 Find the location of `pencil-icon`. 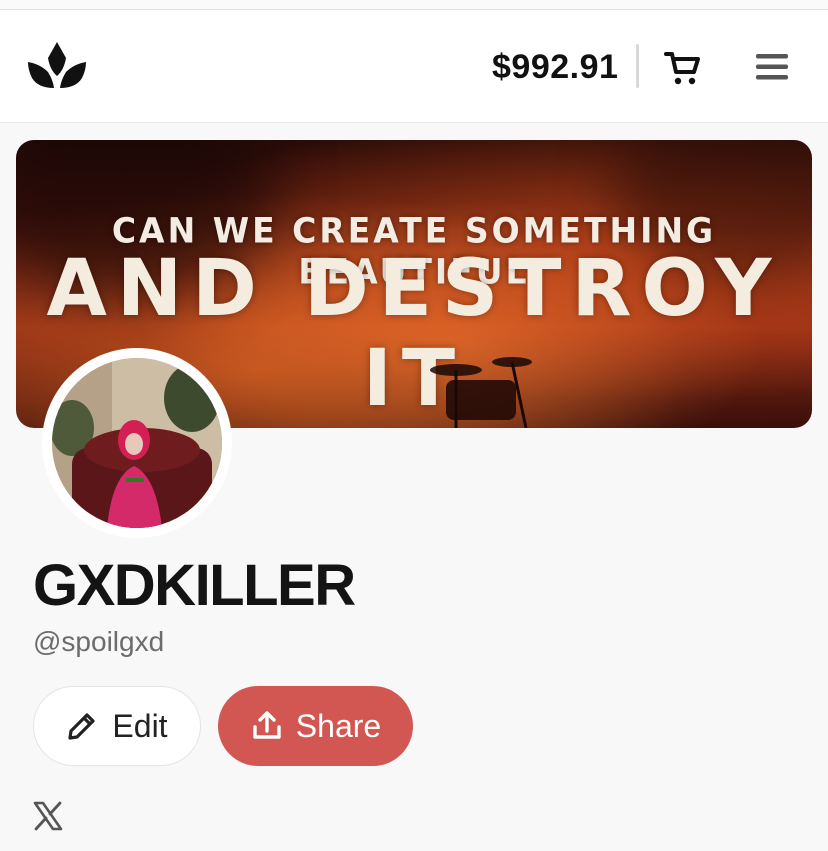

pencil-icon is located at coordinates (82, 726).